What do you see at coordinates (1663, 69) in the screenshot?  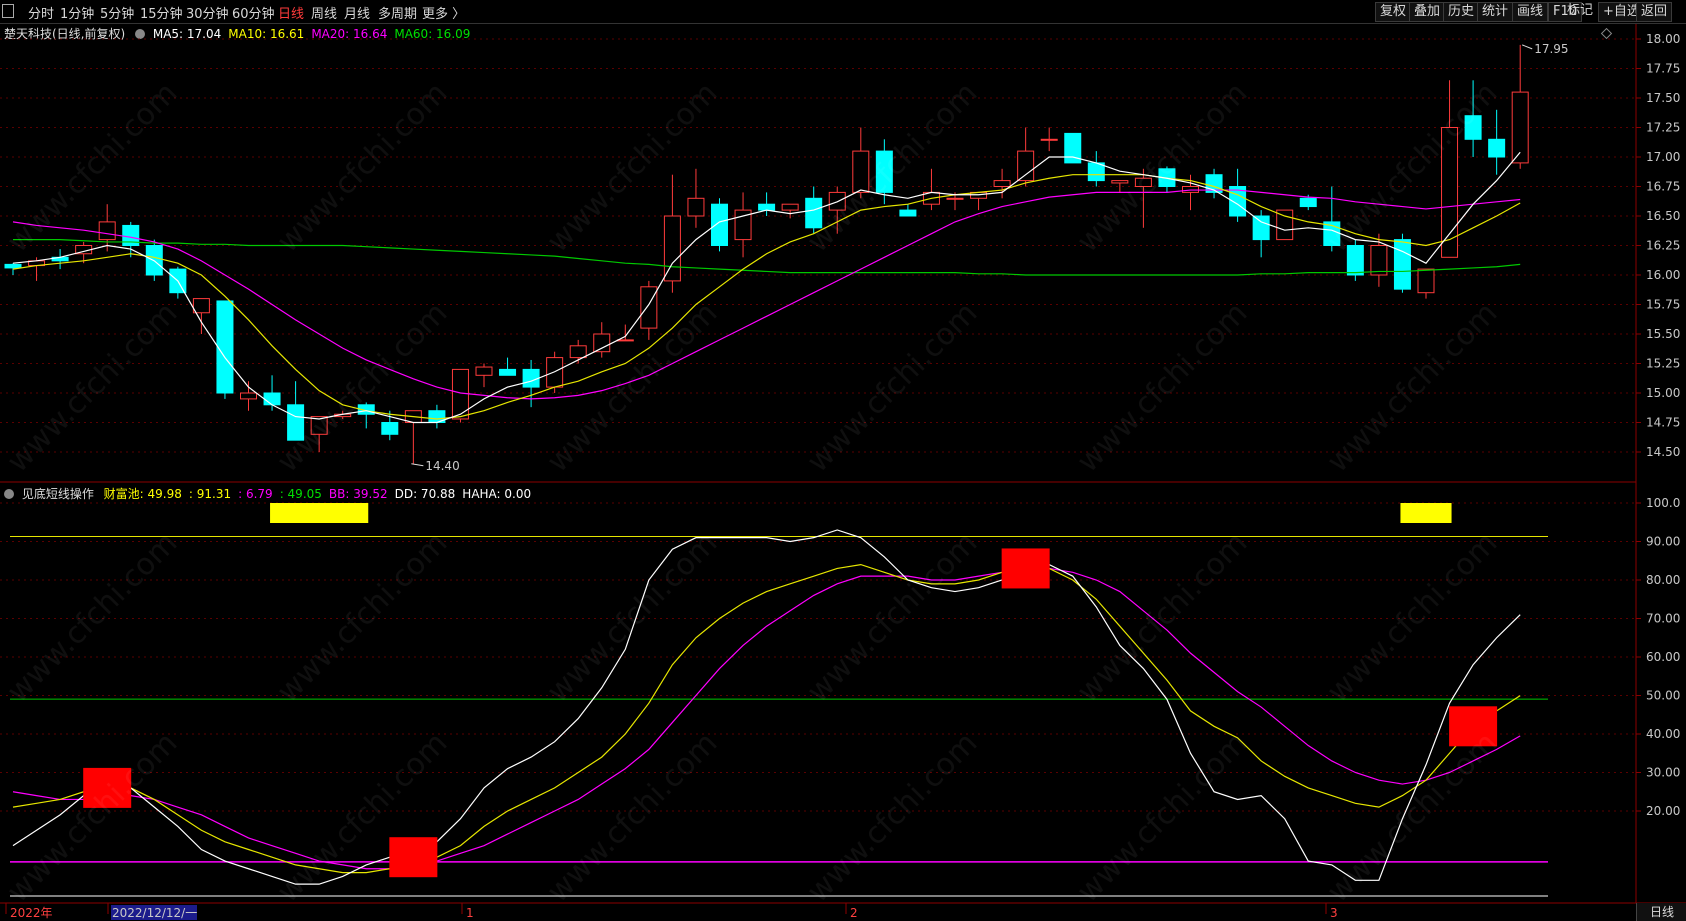 I see `price-tick-label: 17.75` at bounding box center [1663, 69].